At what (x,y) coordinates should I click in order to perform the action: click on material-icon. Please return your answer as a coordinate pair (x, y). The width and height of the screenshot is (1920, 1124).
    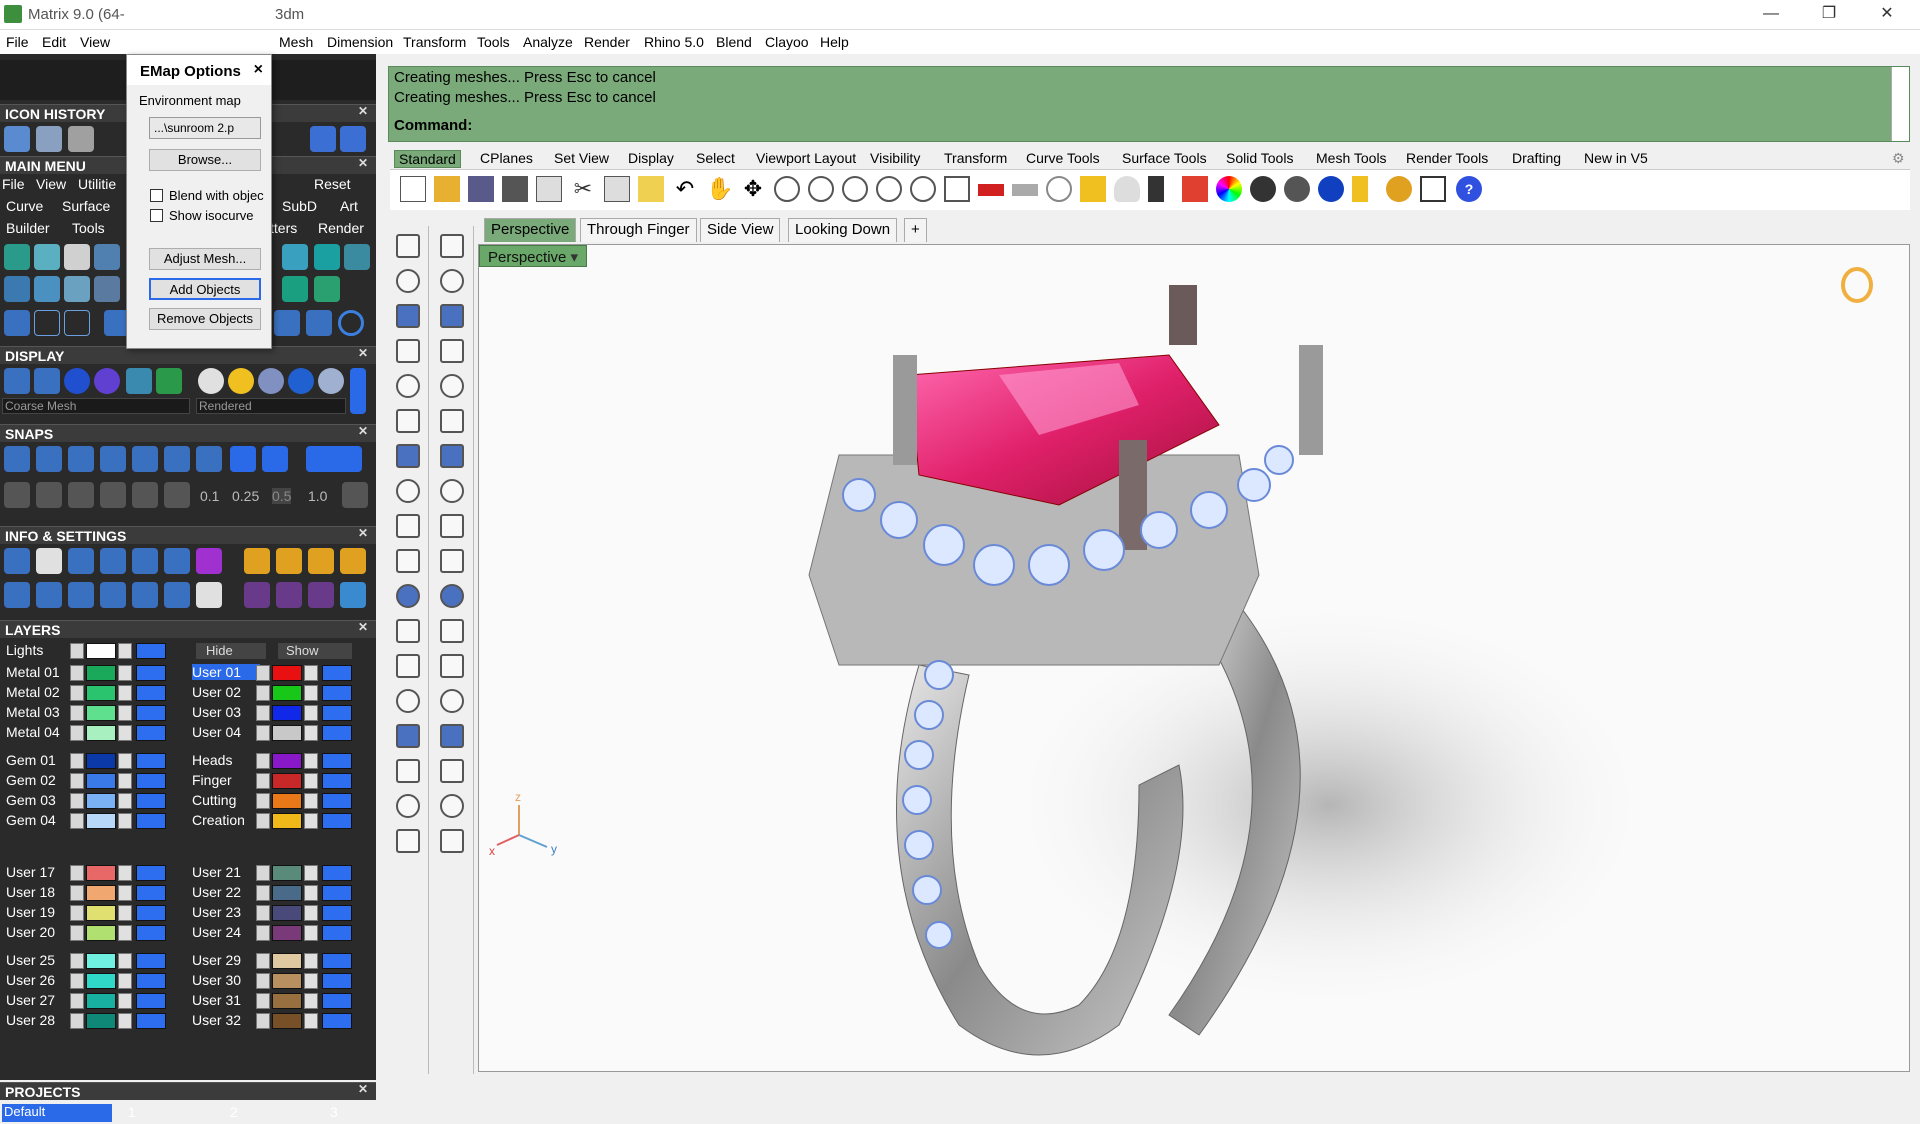
    Looking at the image, I should click on (209, 561).